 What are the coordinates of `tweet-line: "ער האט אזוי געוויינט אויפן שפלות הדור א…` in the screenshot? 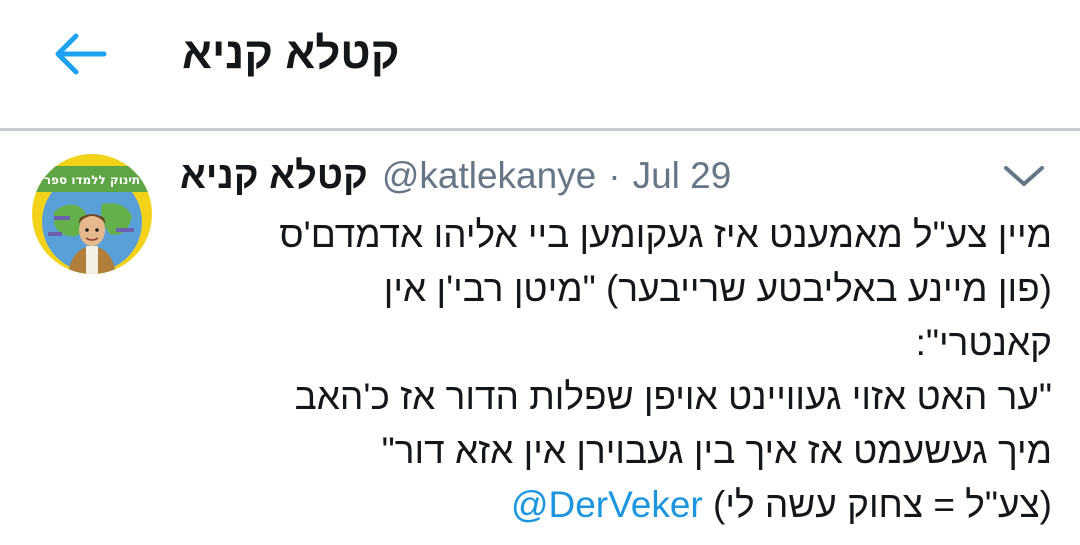 It's located at (673, 396).